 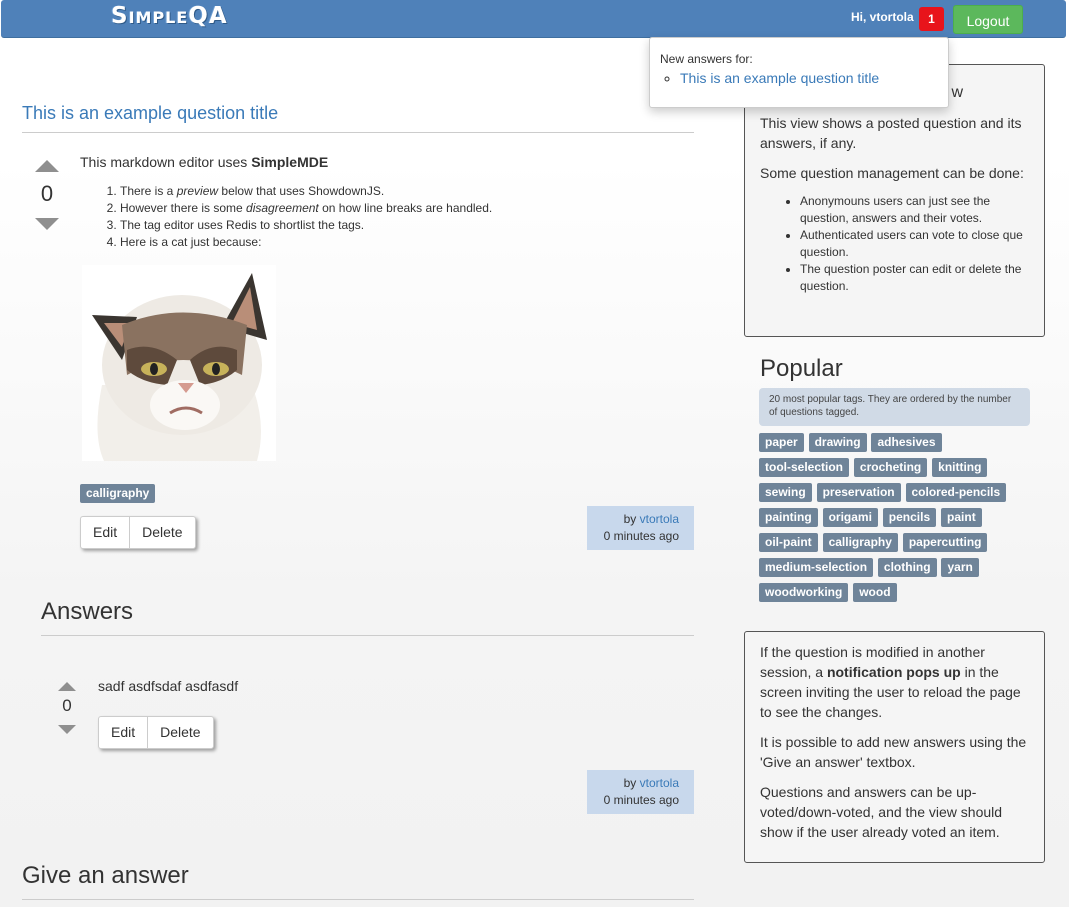 I want to click on cat-image, so click(x=179, y=363).